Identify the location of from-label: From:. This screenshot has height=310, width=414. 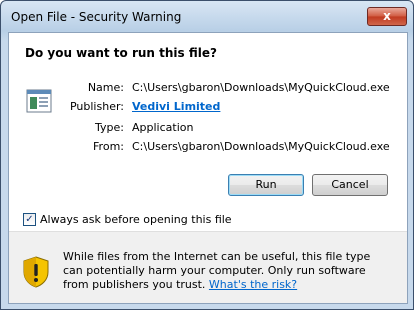
(108, 146).